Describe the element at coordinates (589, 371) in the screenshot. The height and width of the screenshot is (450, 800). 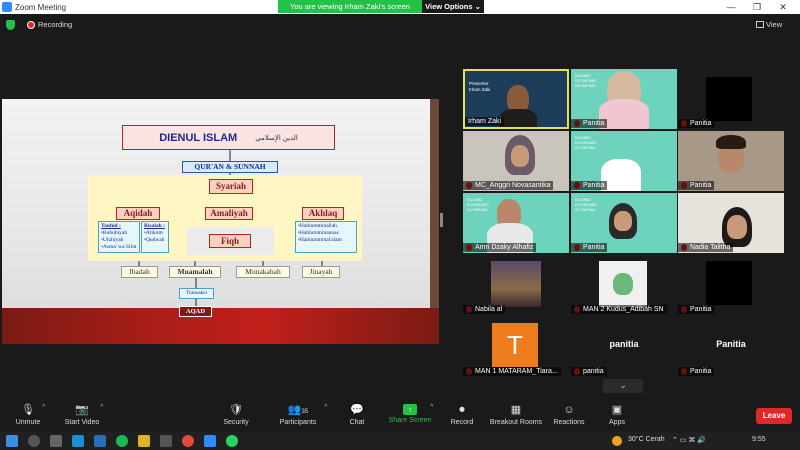
I see `participant-name: panitia` at that location.